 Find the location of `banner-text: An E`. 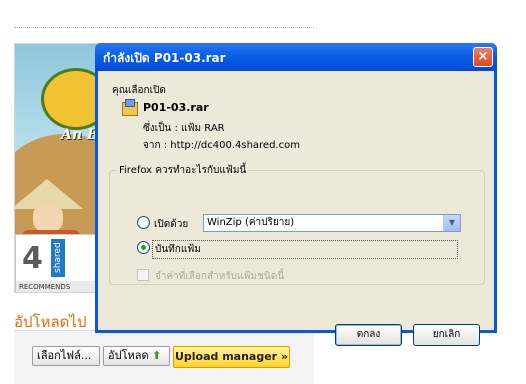

banner-text: An E is located at coordinates (79, 135).